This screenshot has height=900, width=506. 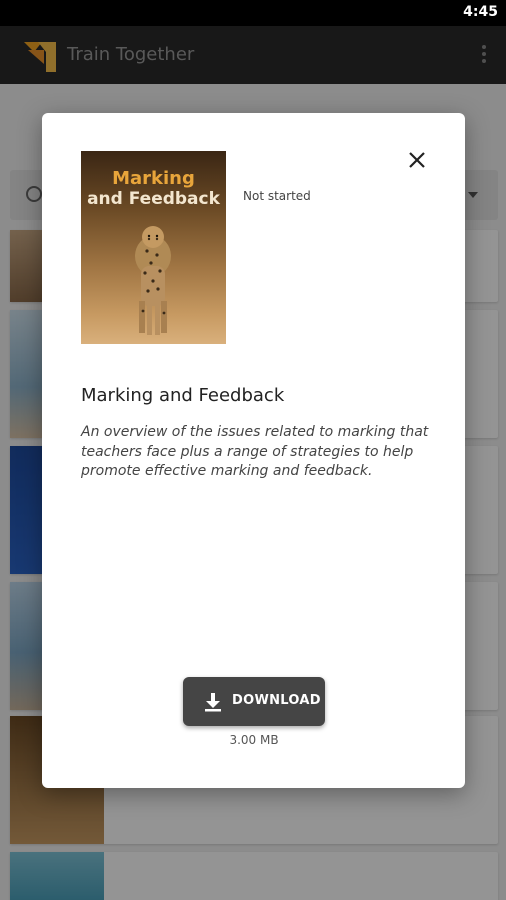 What do you see at coordinates (277, 196) in the screenshot?
I see `course-status-label: Not started` at bounding box center [277, 196].